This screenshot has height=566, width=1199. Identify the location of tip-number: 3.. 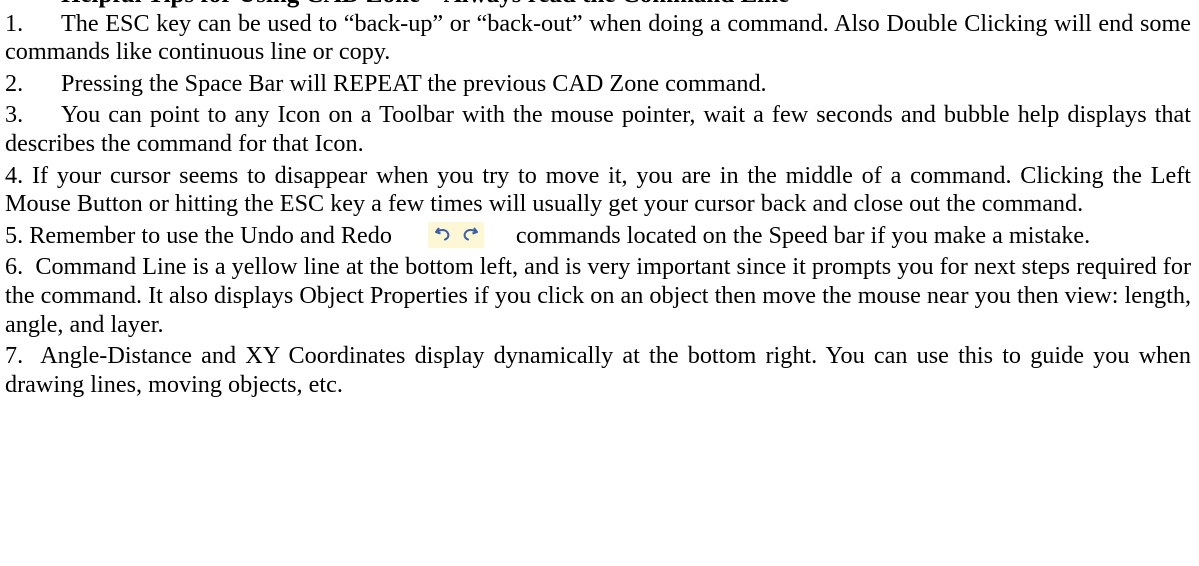
(14, 115).